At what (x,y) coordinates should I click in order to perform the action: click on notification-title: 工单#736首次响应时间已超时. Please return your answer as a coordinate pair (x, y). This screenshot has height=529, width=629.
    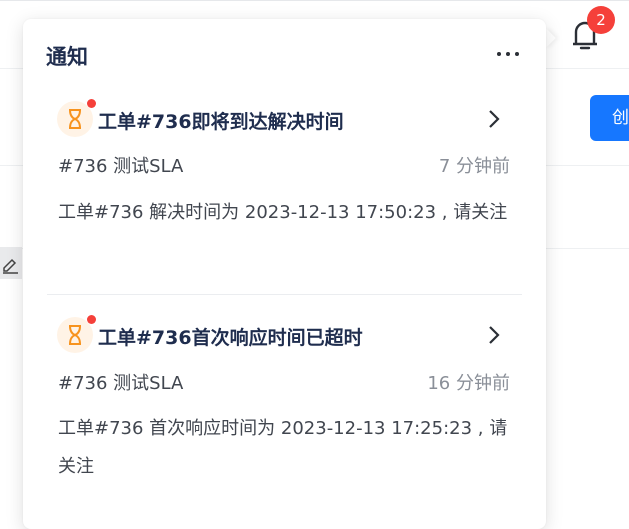
    Looking at the image, I should click on (230, 338).